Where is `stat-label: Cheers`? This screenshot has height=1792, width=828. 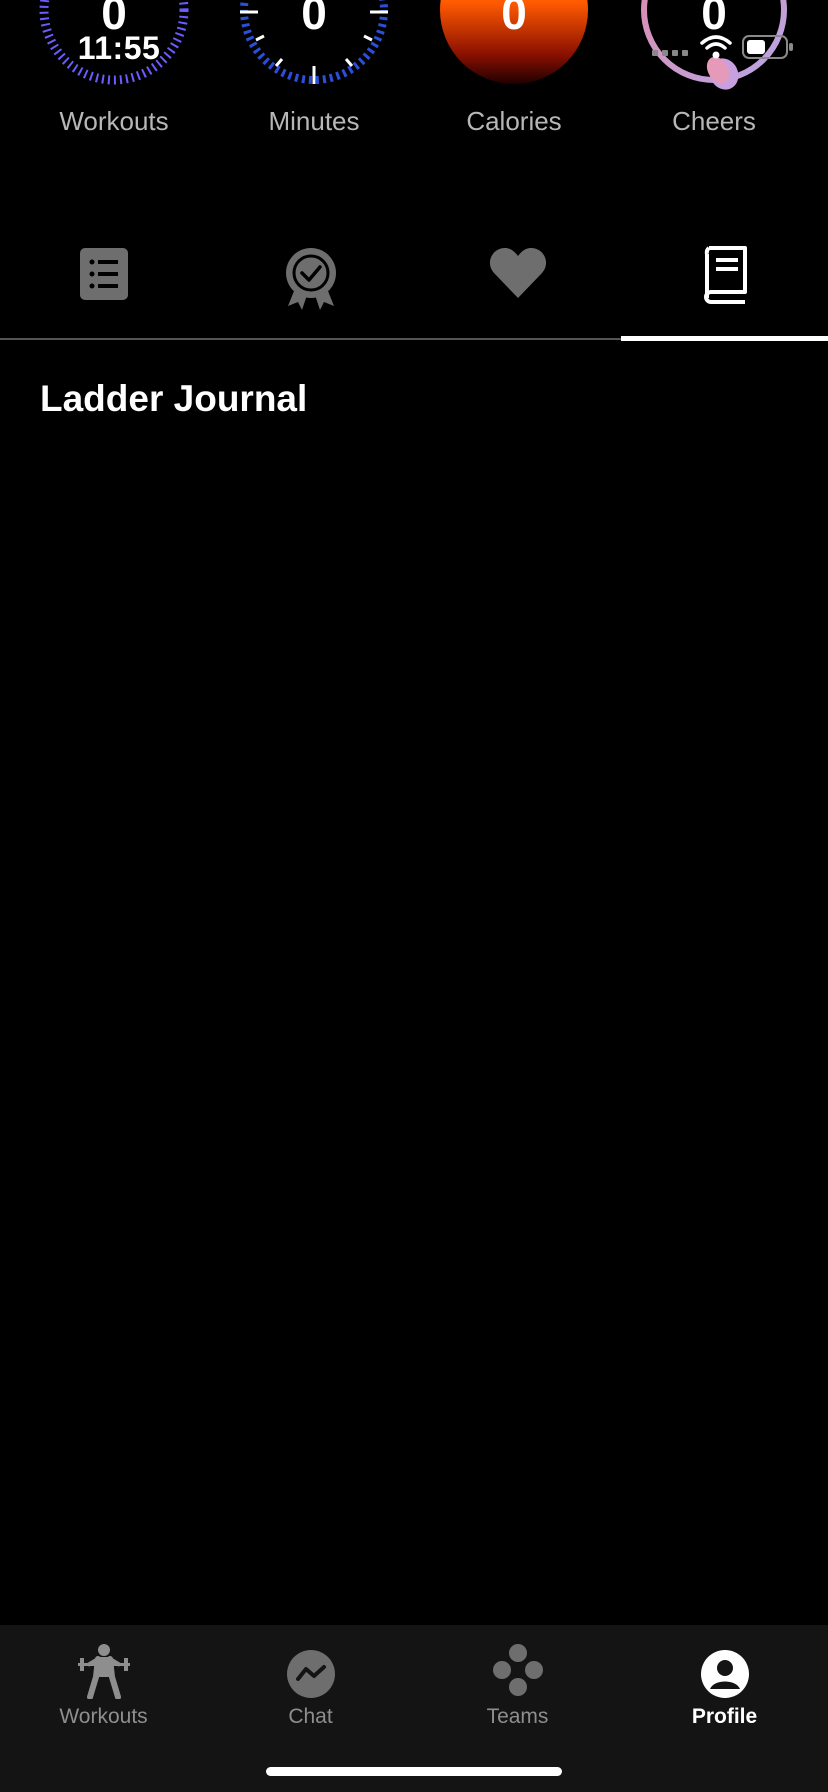
stat-label: Cheers is located at coordinates (714, 121).